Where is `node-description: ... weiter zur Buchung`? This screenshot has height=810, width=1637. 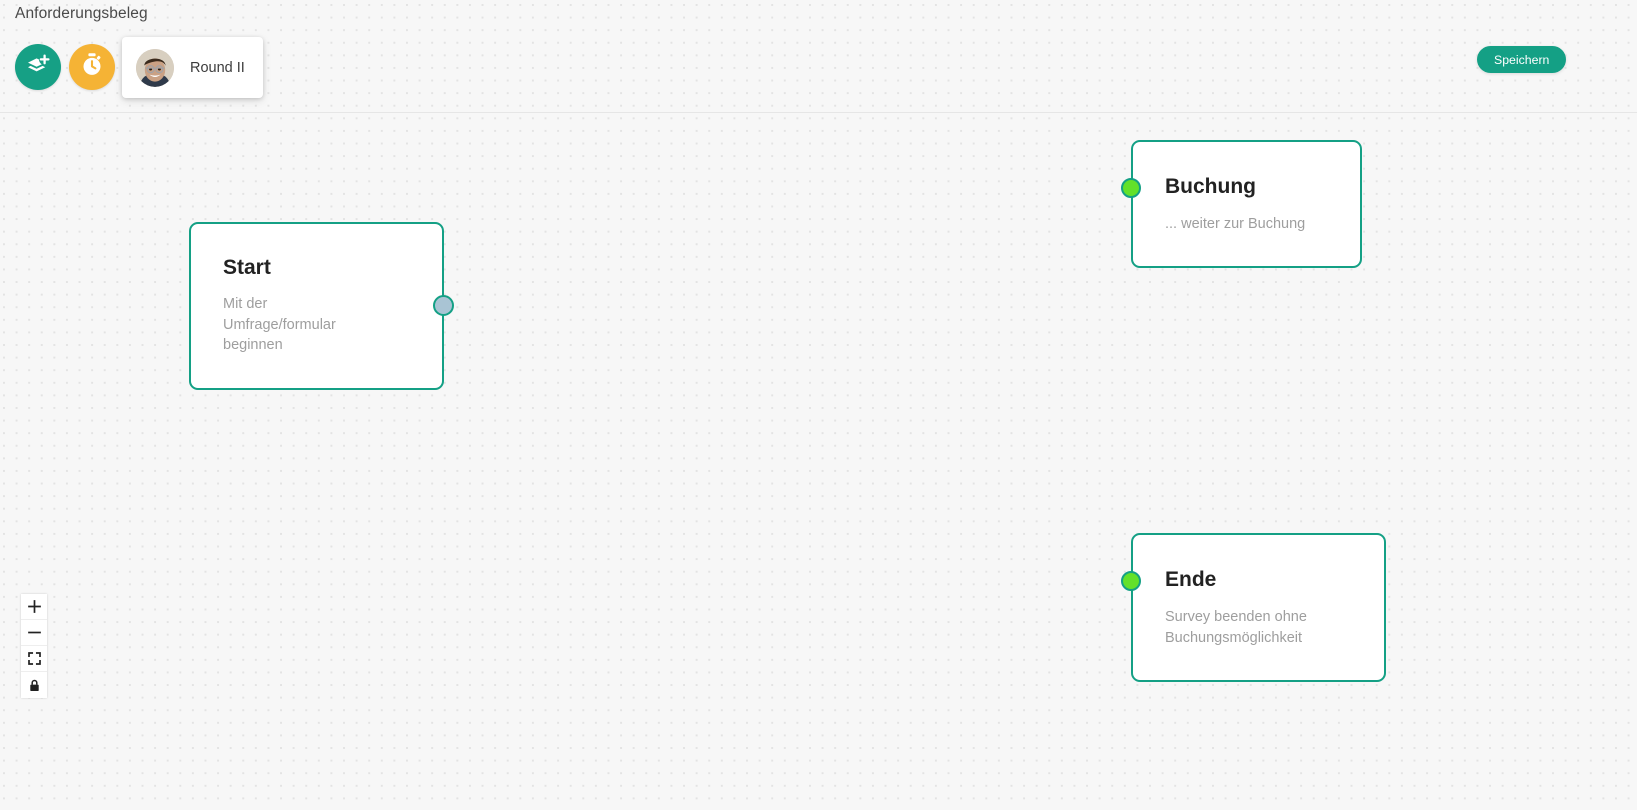 node-description: ... weiter zur Buchung is located at coordinates (1235, 224).